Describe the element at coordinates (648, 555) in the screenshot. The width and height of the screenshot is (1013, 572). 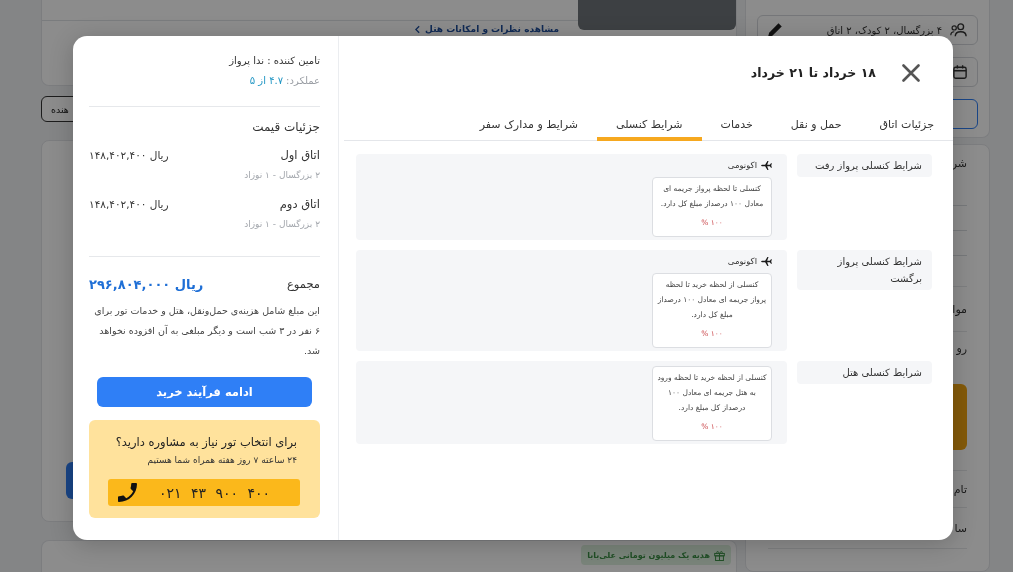
I see `offer-text: هدیه یک میلیون تومانی علی‌بابا` at that location.